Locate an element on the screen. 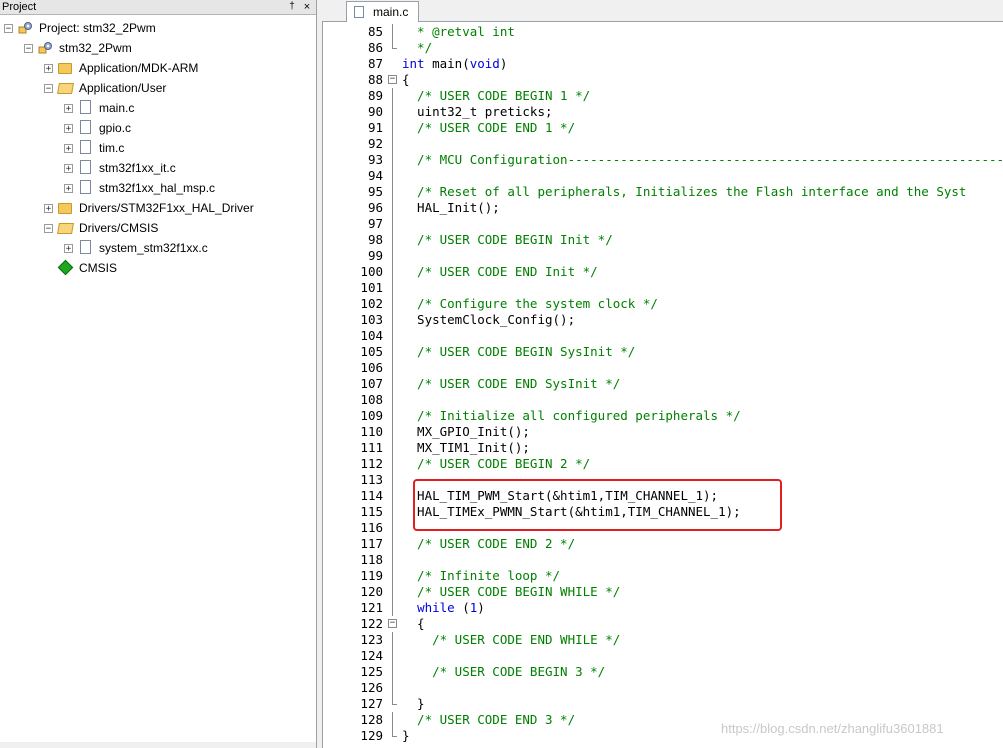 The width and height of the screenshot is (1003, 748). code-line: 100 /* USER CODE END Init */ is located at coordinates (663, 272).